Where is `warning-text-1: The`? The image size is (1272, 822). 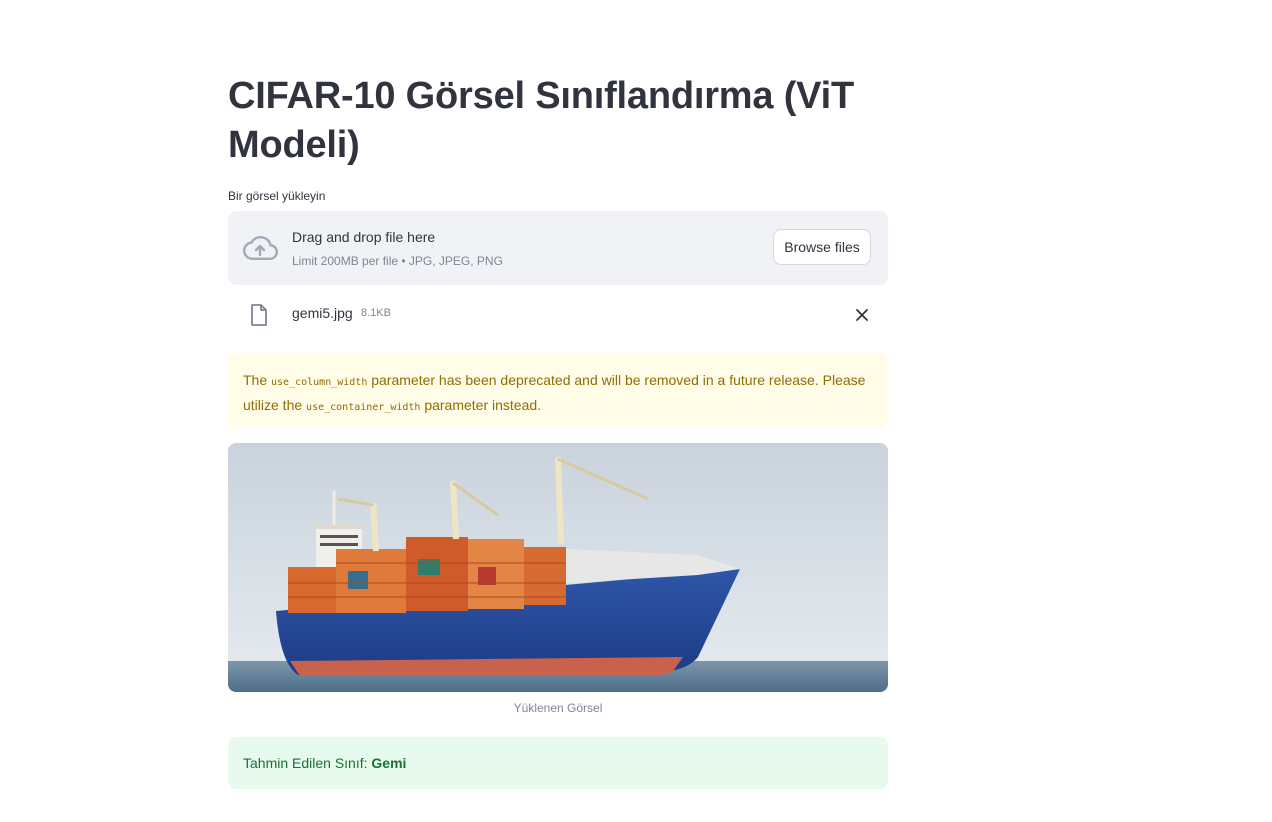 warning-text-1: The is located at coordinates (257, 380).